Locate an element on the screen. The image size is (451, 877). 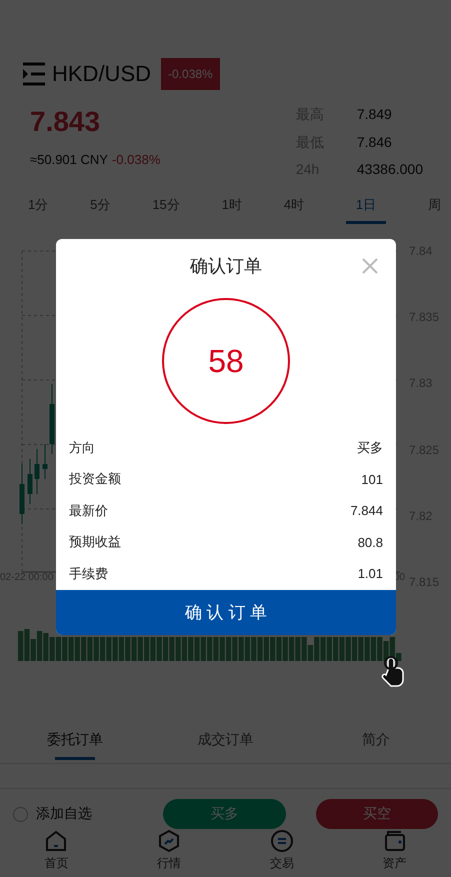
order-tab: 成交订单 is located at coordinates (225, 741).